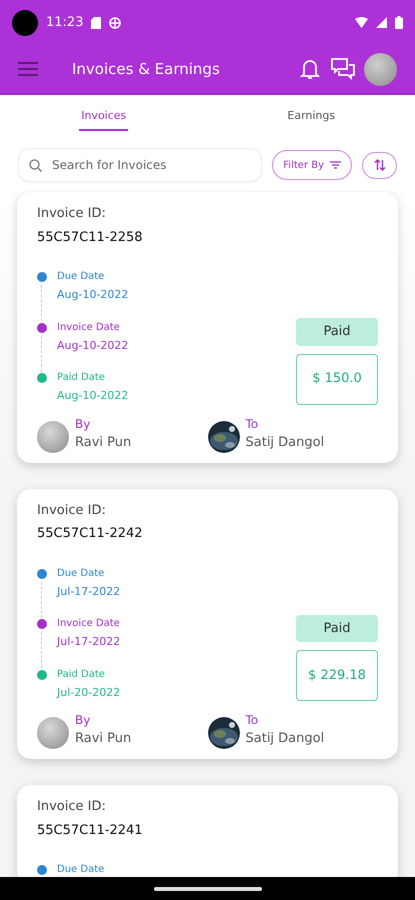 The width and height of the screenshot is (415, 900). I want to click on sort-button, so click(379, 165).